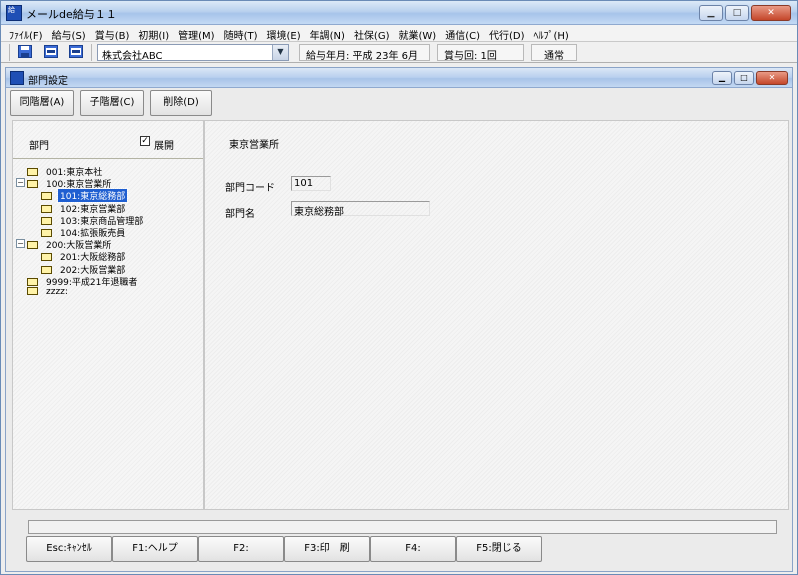  What do you see at coordinates (79, 185) in the screenshot?
I see `tree-node-label: 100:東京営業所` at bounding box center [79, 185].